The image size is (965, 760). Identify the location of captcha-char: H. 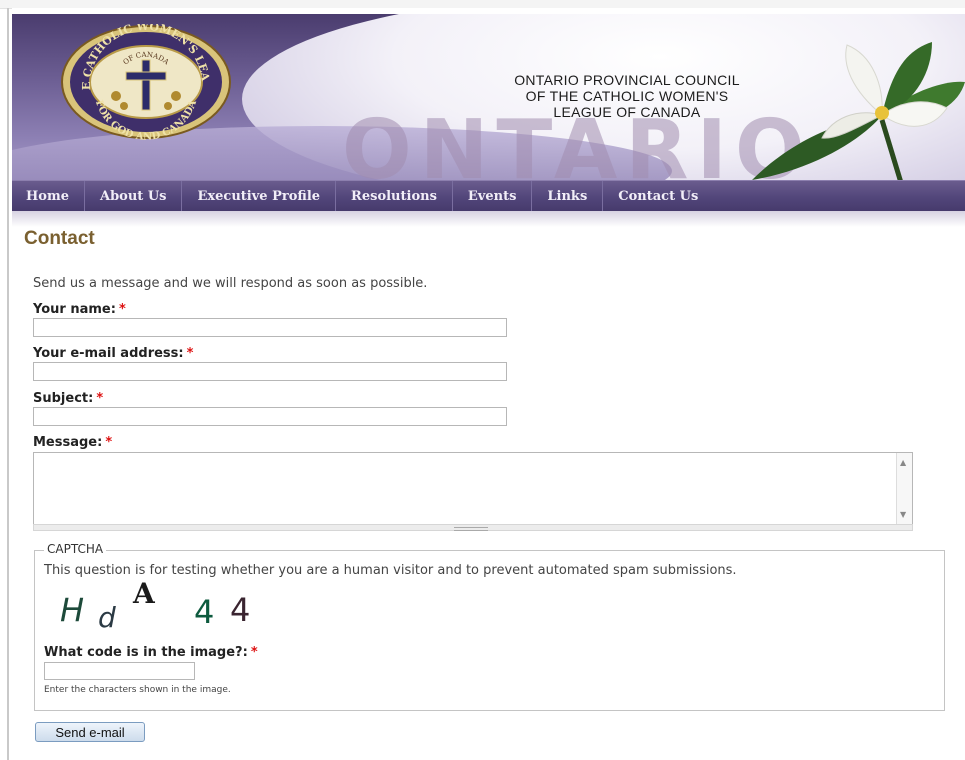
(72, 610).